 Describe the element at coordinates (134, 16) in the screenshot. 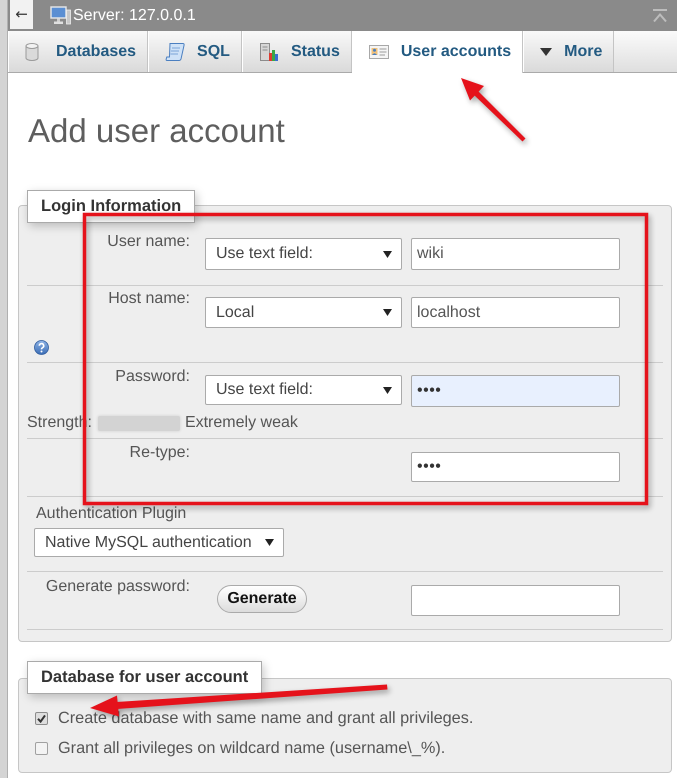

I see `server-title: Server: 127.0.0.1` at that location.